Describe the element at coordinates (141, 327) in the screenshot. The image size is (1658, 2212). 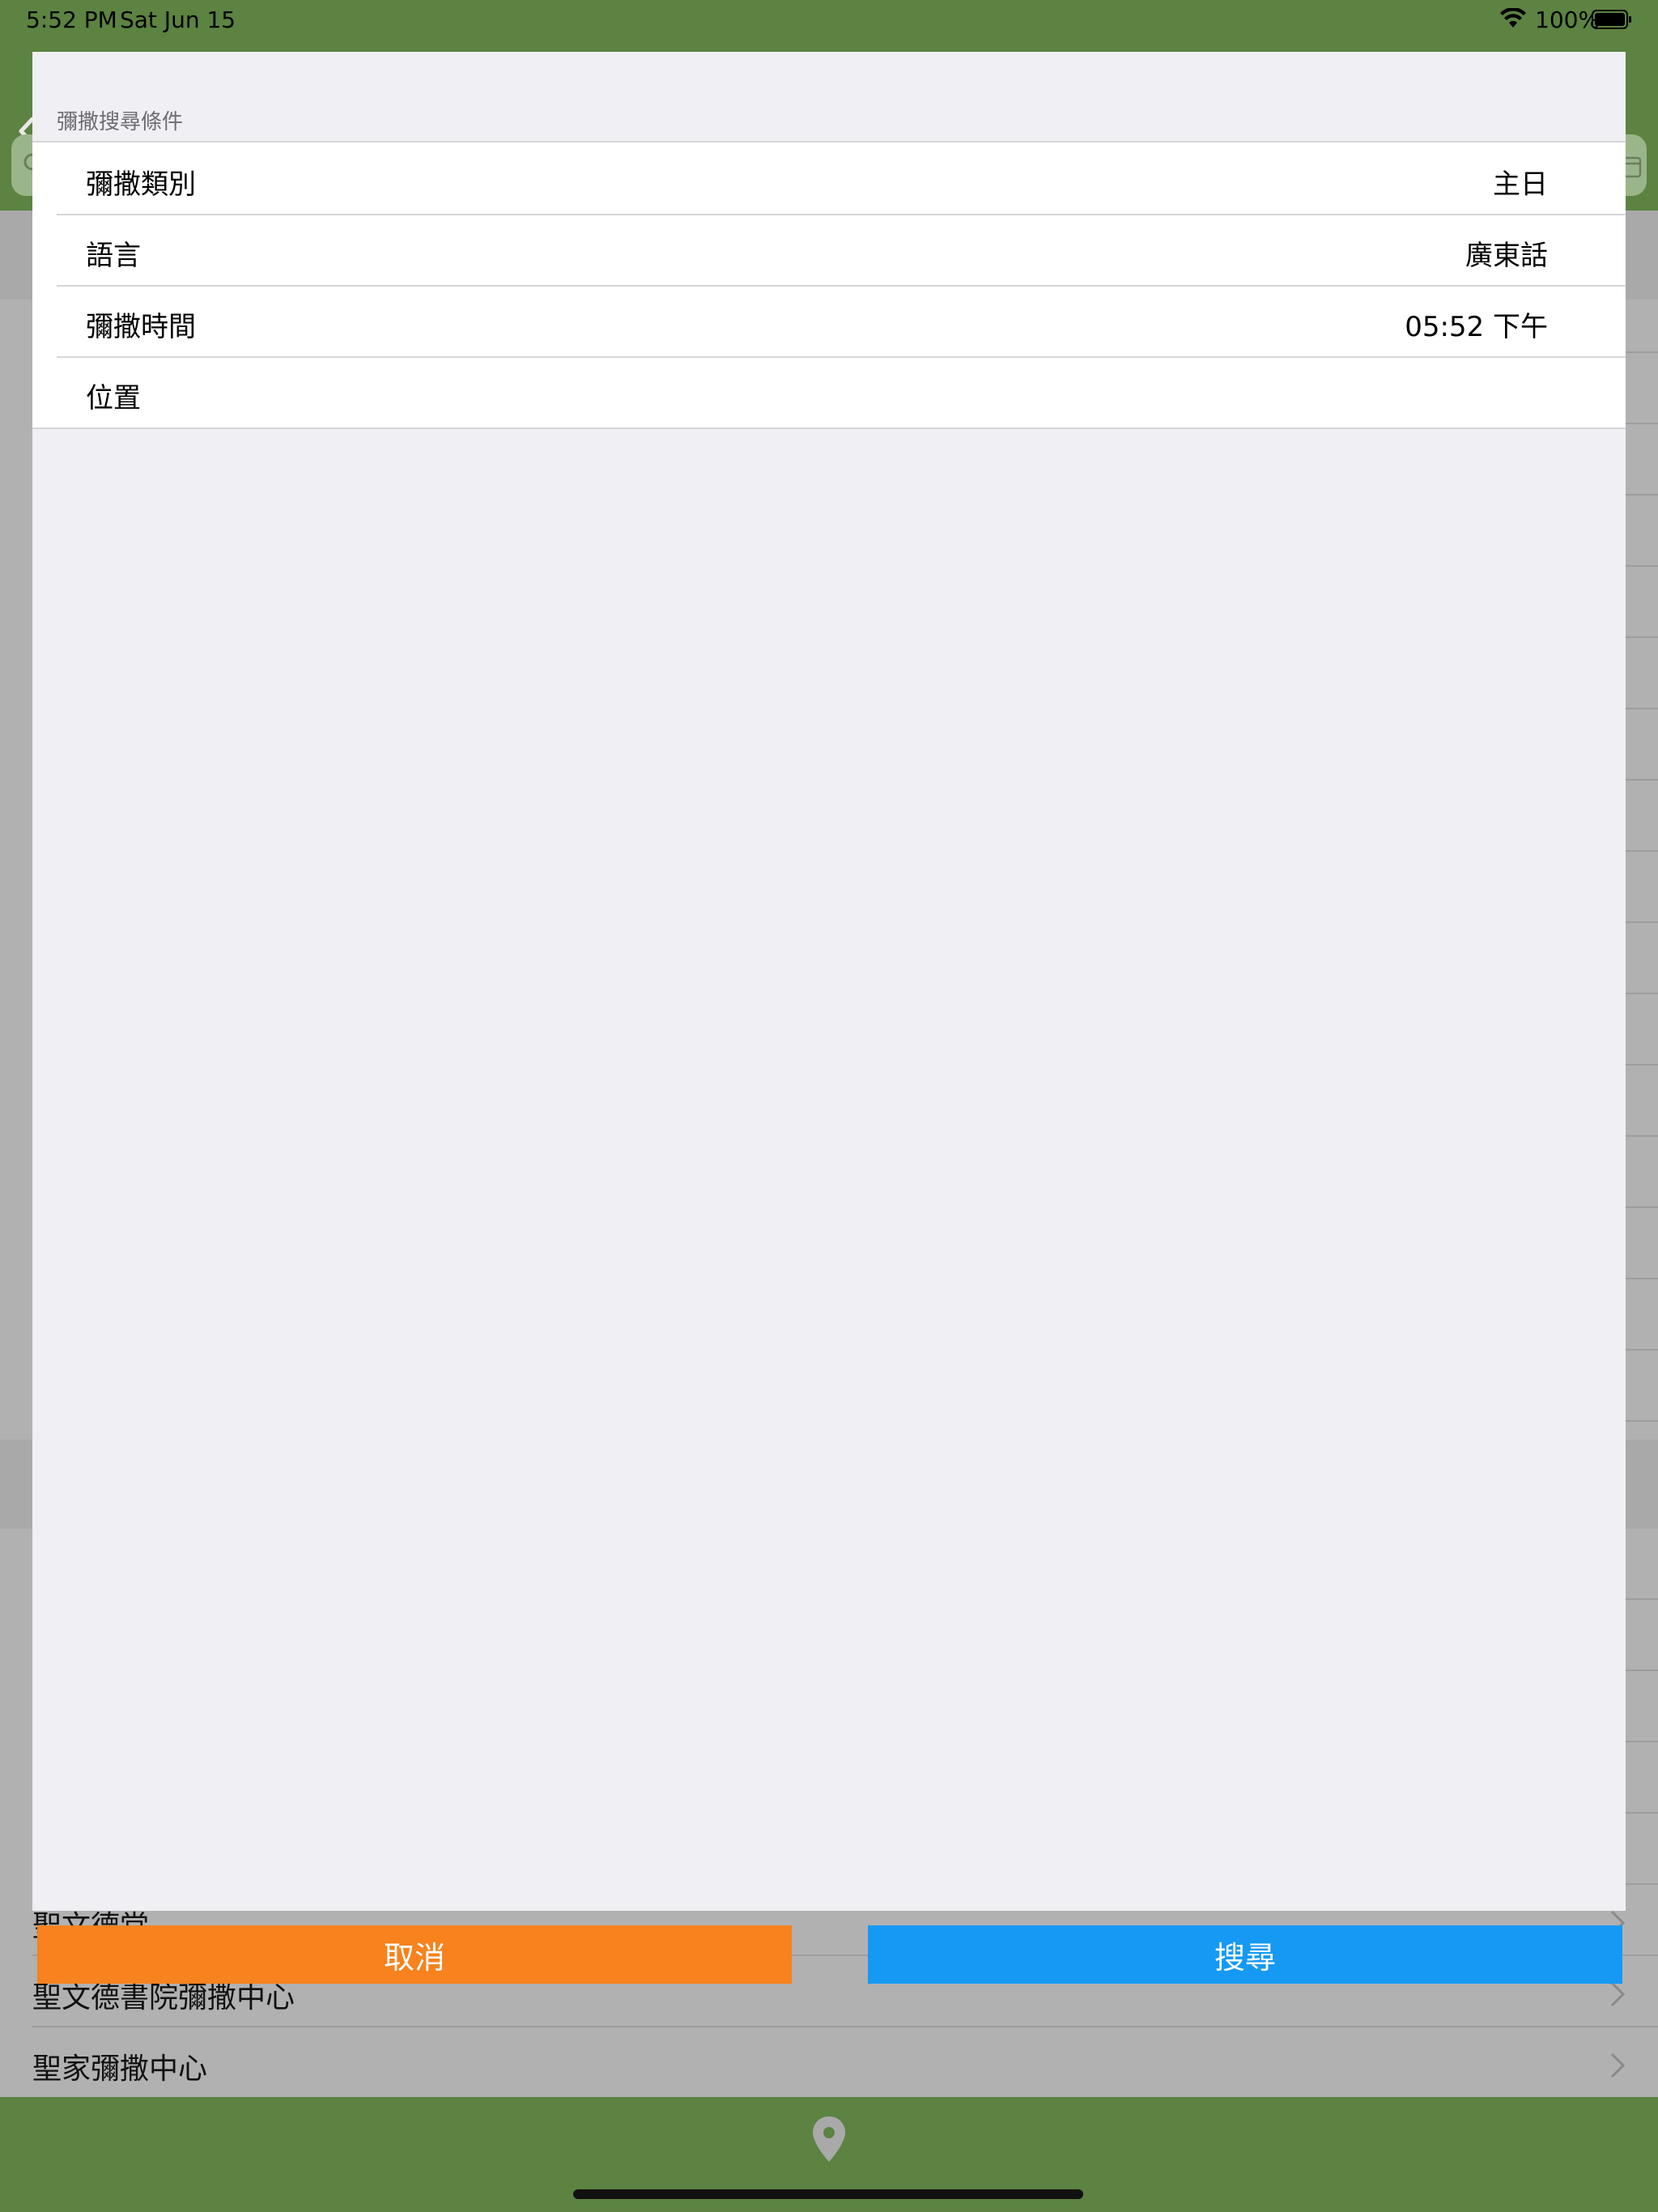
I see `row-label: 彌撒時間` at that location.